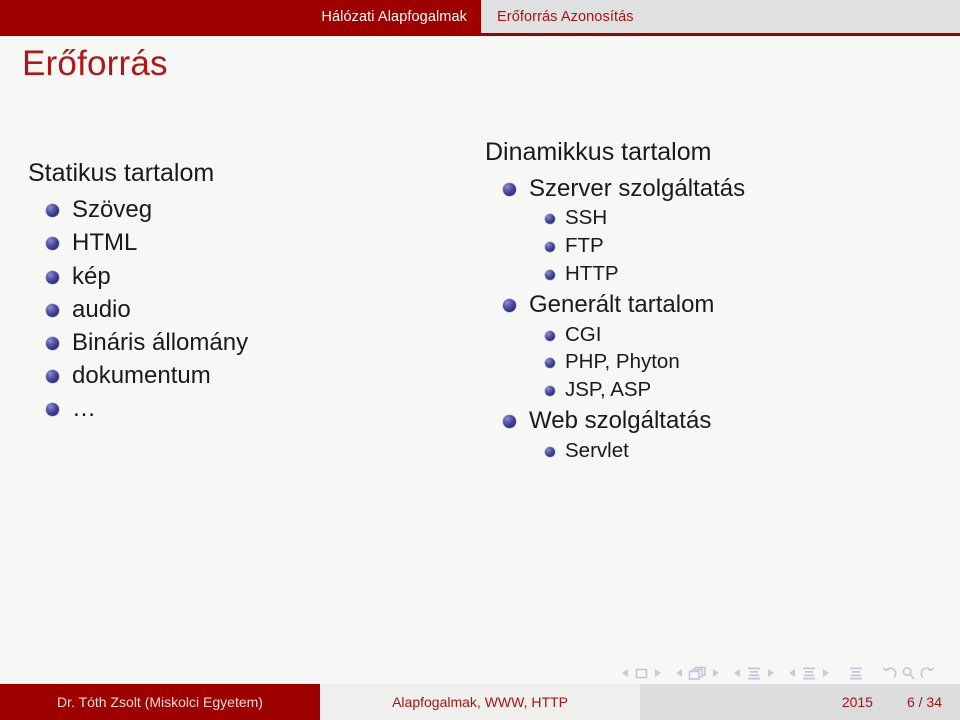 This screenshot has width=960, height=720. Describe the element at coordinates (857, 702) in the screenshot. I see `footer-year: 2015` at that location.